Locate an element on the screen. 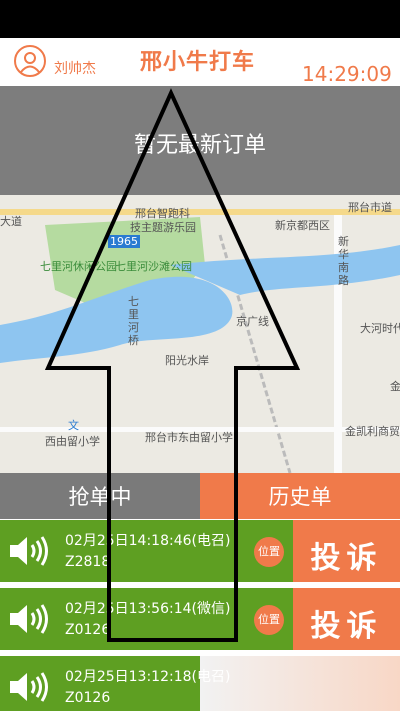 Image resolution: width=400 pixels, height=711 pixels. map-label: 金 is located at coordinates (395, 386).